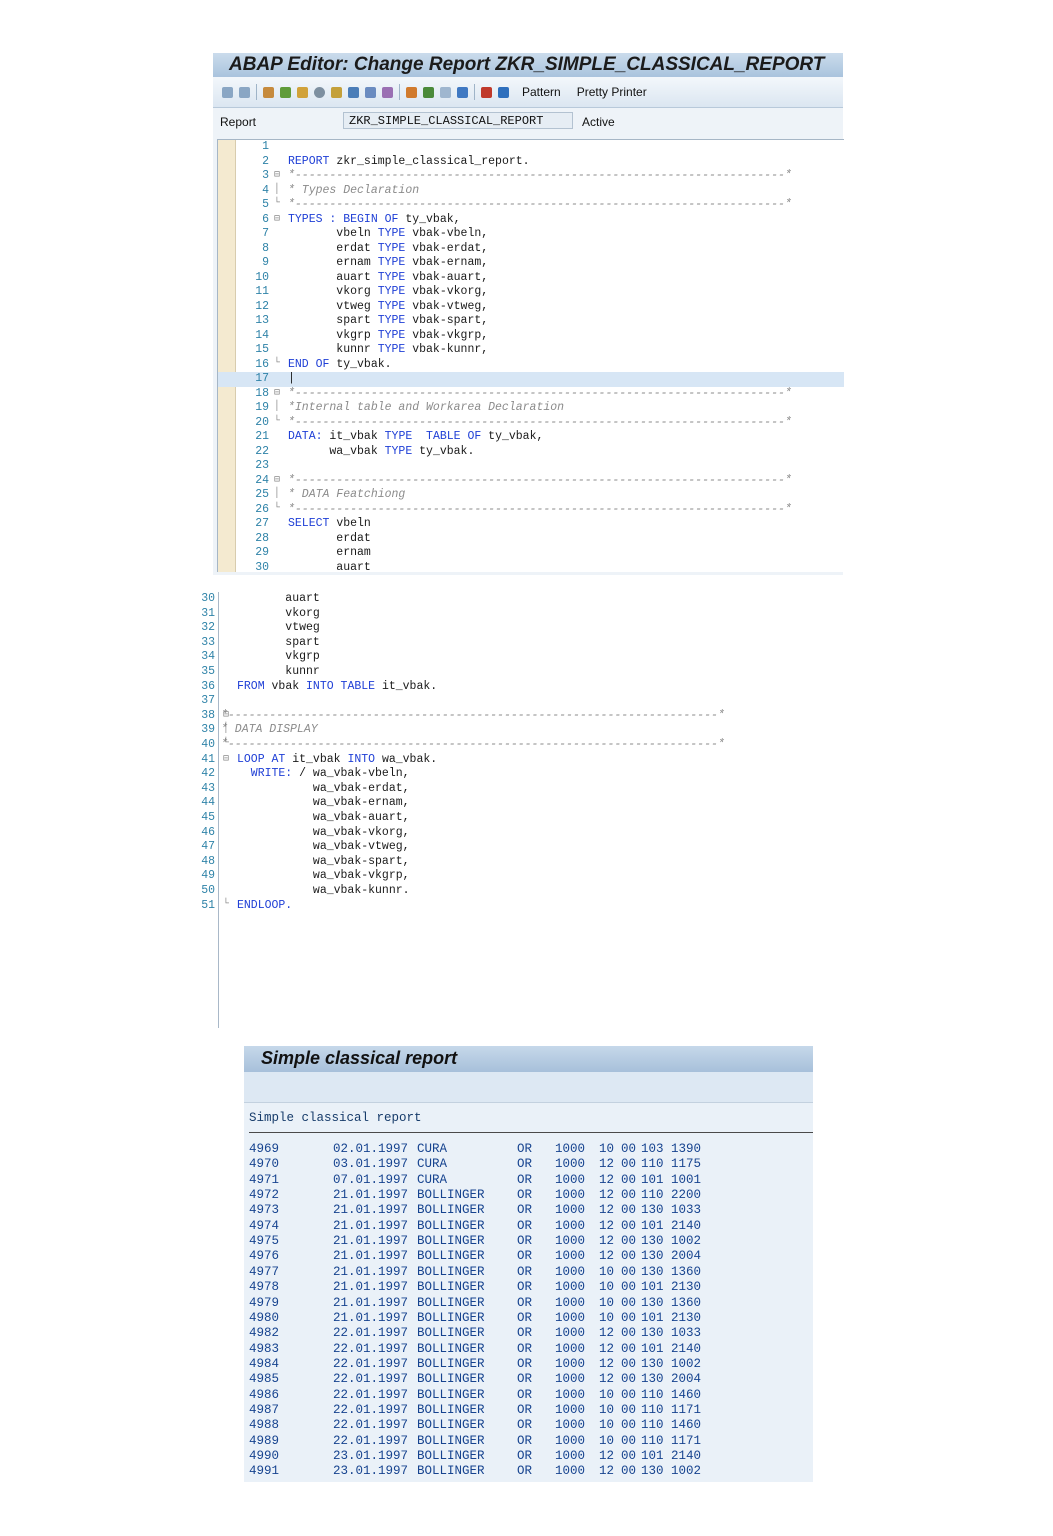  Describe the element at coordinates (262, 494) in the screenshot. I see `line-number: 25` at that location.